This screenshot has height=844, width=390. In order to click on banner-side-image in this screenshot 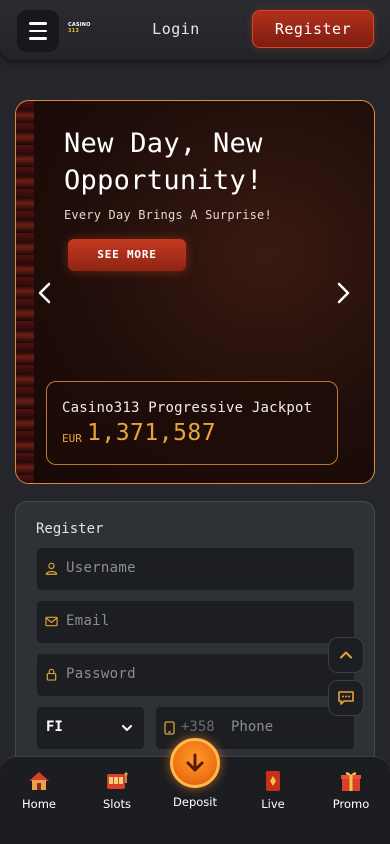, I will do `click(25, 292)`.